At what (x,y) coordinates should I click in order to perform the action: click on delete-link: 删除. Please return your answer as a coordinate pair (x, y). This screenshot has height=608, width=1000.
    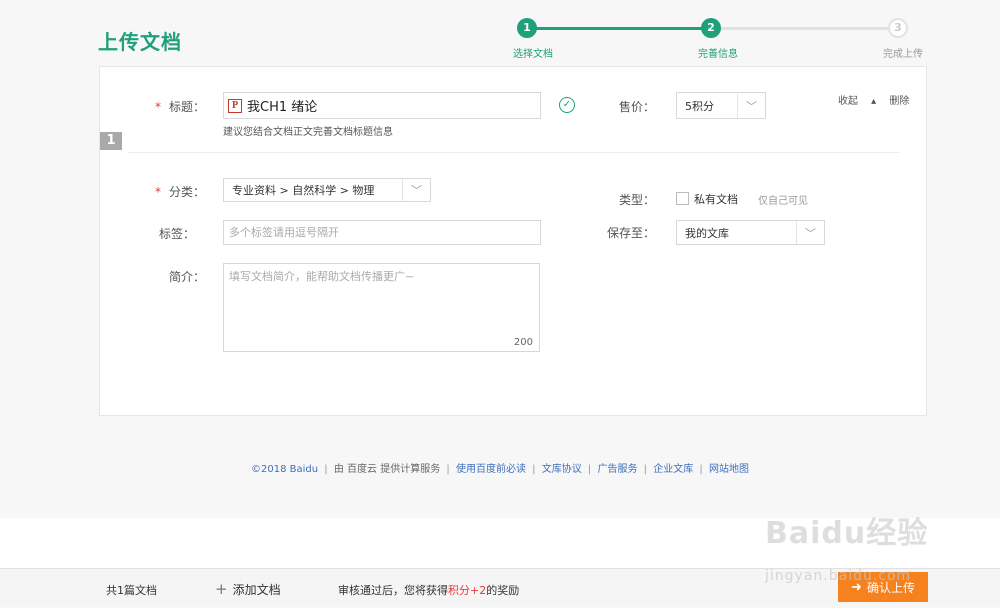
    Looking at the image, I should click on (899, 101).